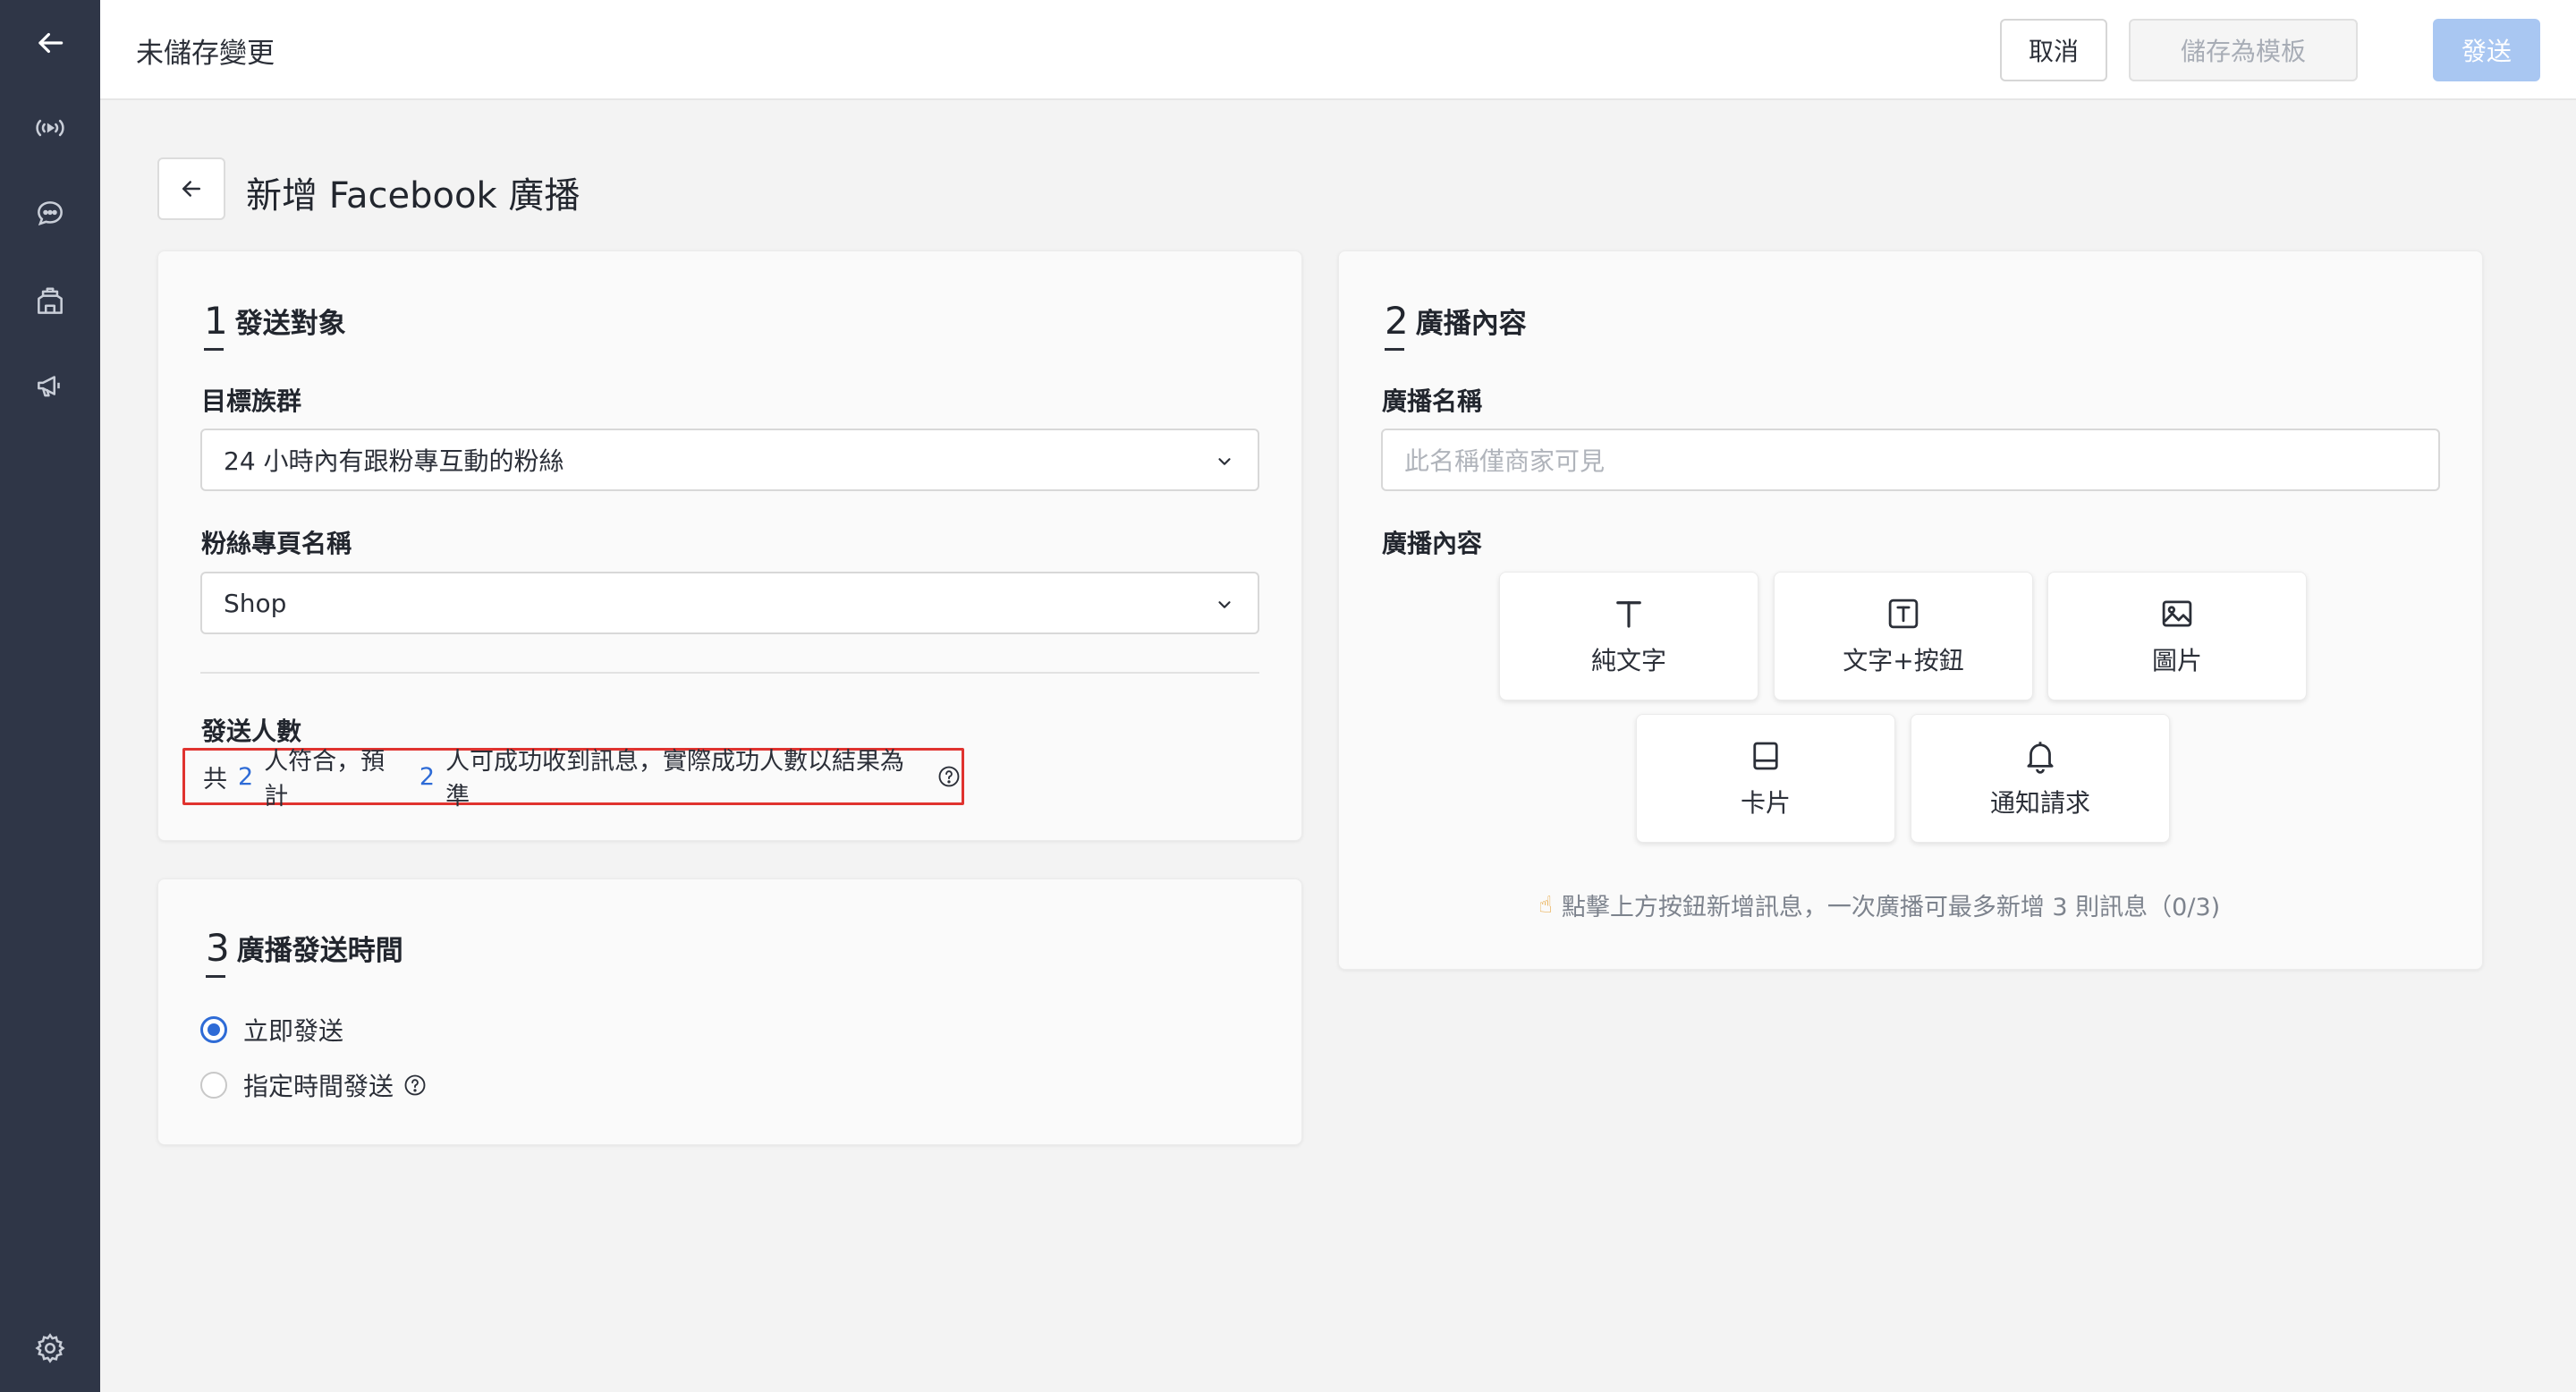 Image resolution: width=2576 pixels, height=1392 pixels. What do you see at coordinates (1505, 461) in the screenshot?
I see `broadcast-name-placeholder: 此名稱僅商家可見` at bounding box center [1505, 461].